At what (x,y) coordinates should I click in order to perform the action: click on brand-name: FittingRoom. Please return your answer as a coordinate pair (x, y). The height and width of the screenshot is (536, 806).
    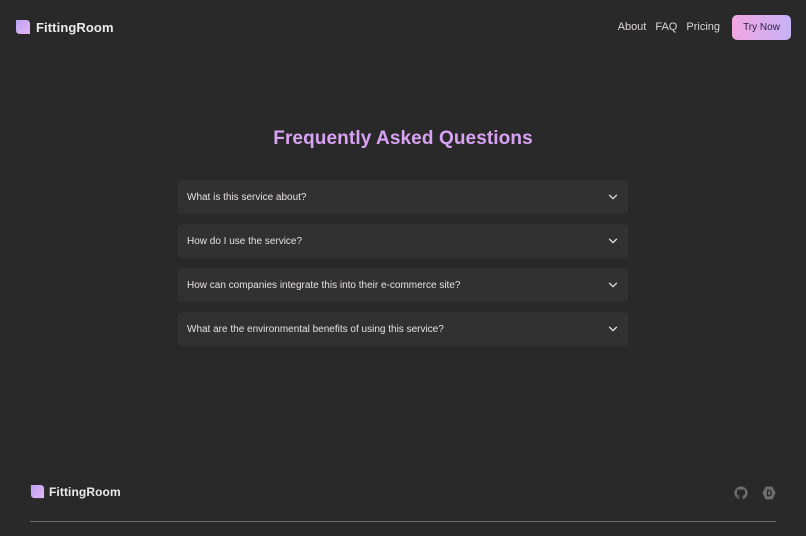
    Looking at the image, I should click on (75, 27).